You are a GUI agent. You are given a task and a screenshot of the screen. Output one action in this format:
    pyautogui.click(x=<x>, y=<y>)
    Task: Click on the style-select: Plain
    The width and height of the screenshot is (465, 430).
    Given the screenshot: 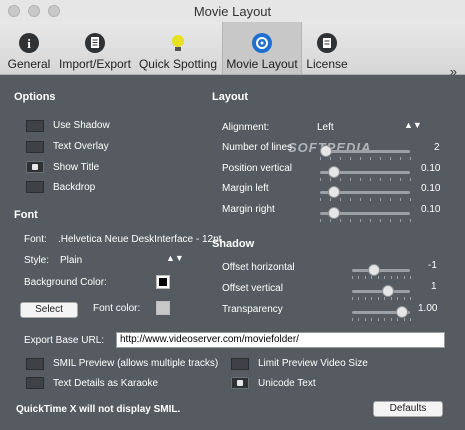 What is the action you would take?
    pyautogui.click(x=71, y=260)
    